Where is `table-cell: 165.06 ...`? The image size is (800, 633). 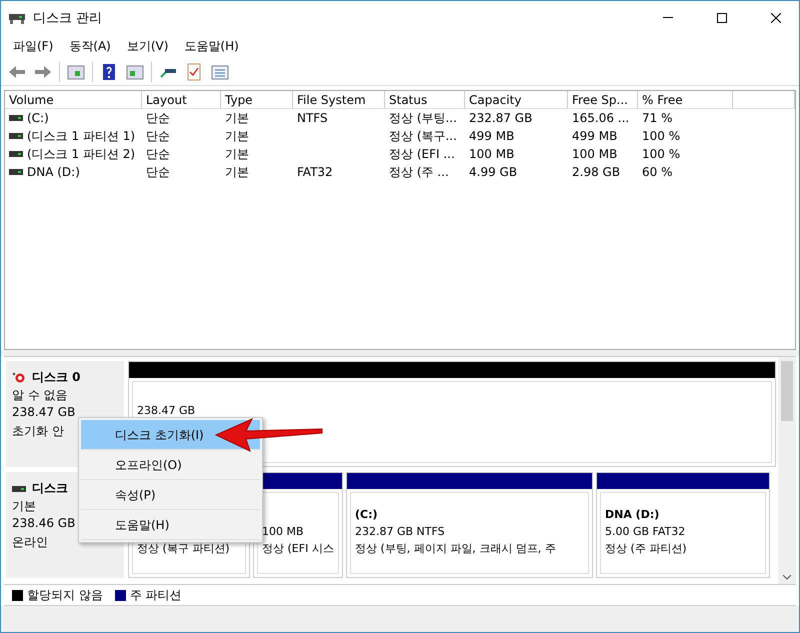 table-cell: 165.06 ... is located at coordinates (601, 118).